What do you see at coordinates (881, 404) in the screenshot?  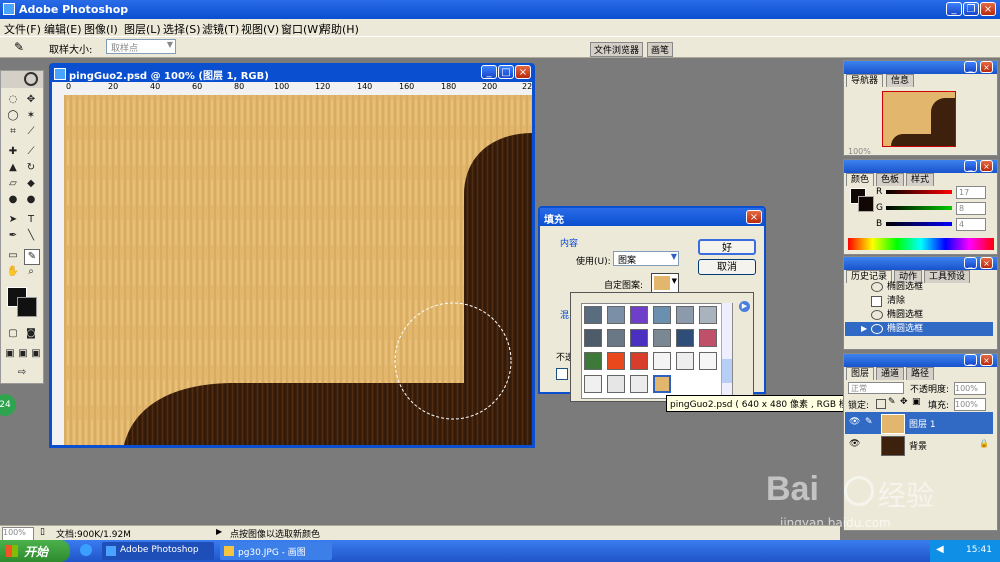 I see `lock-transparency-icon` at bounding box center [881, 404].